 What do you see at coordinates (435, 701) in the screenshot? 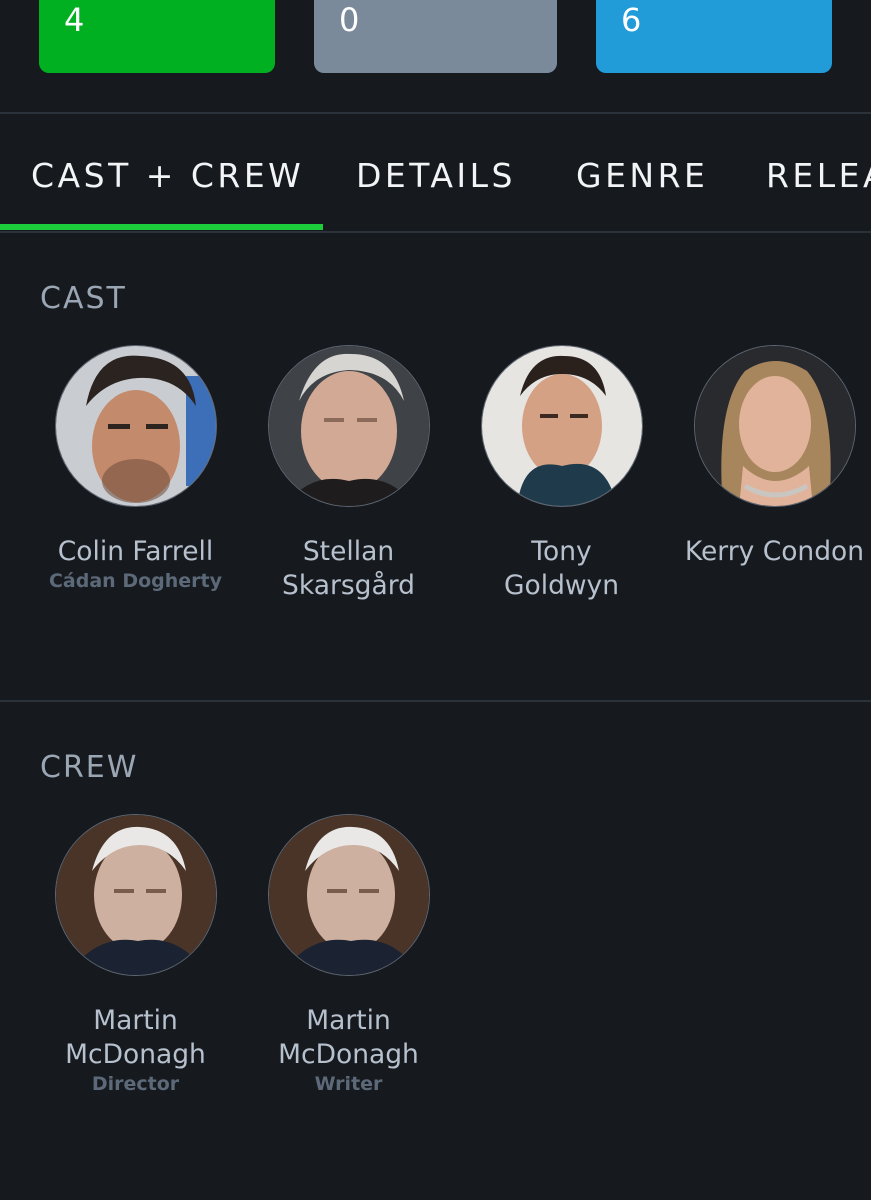
I see `section-divider` at bounding box center [435, 701].